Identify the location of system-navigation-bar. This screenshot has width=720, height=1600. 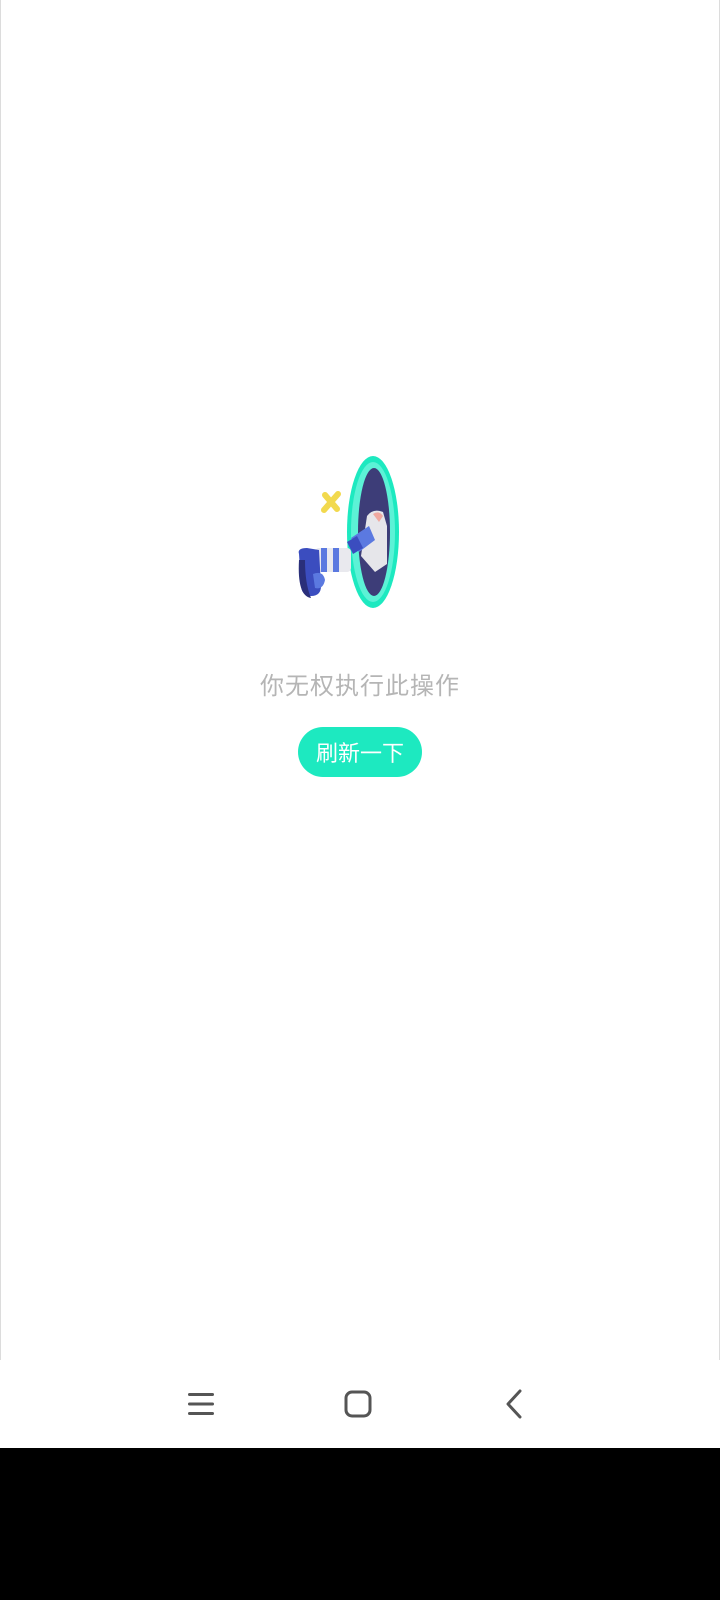
(360, 1404).